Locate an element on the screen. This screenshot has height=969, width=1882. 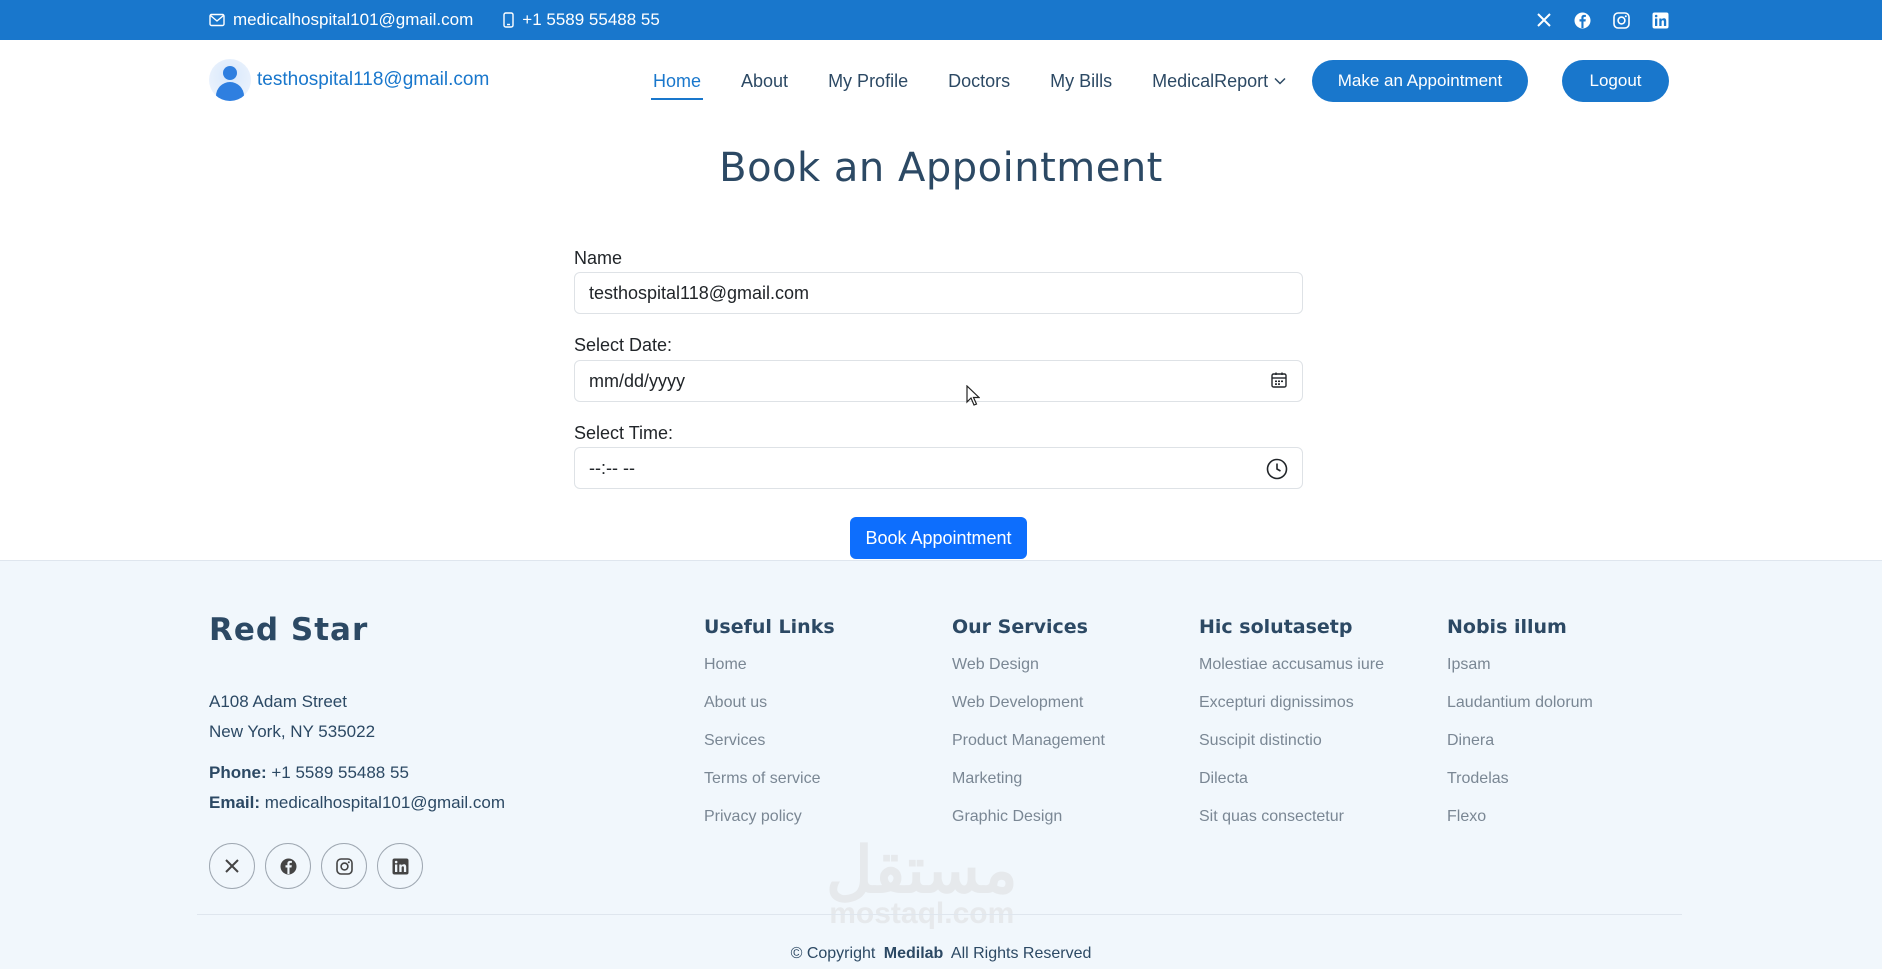
name-field: testhospital118@gmail.com is located at coordinates (938, 293).